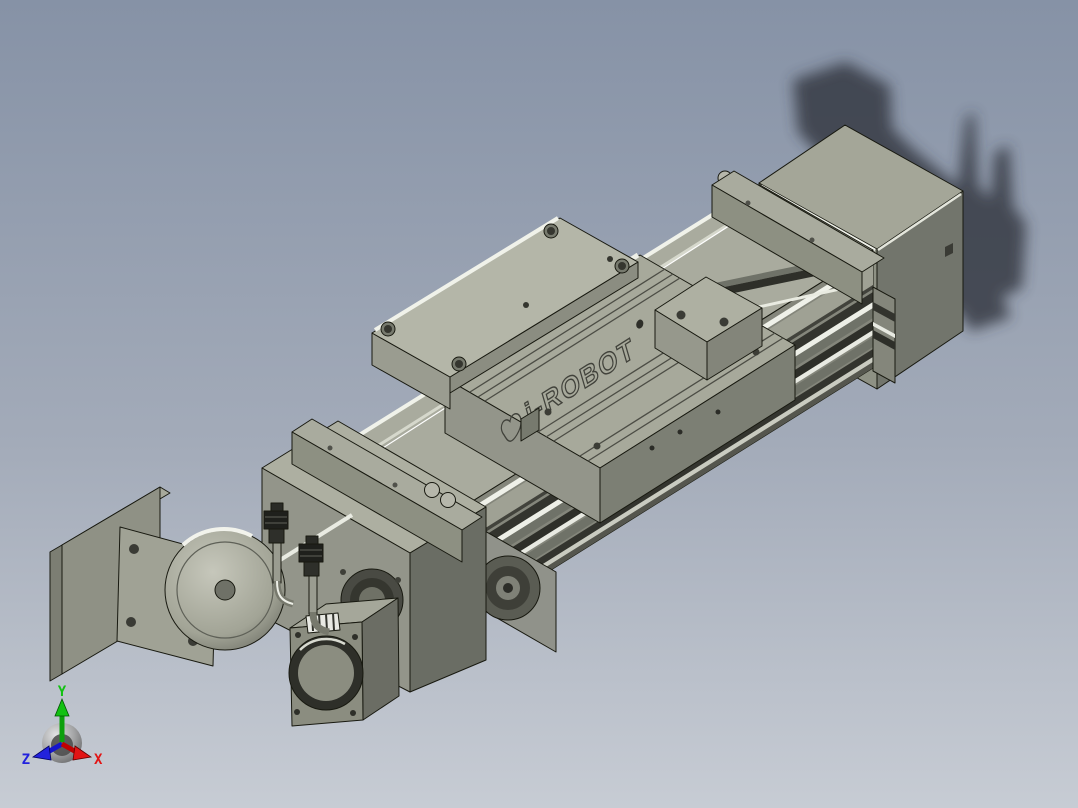 This screenshot has width=1078, height=808. I want to click on rail-end-stub, so click(884, 335).